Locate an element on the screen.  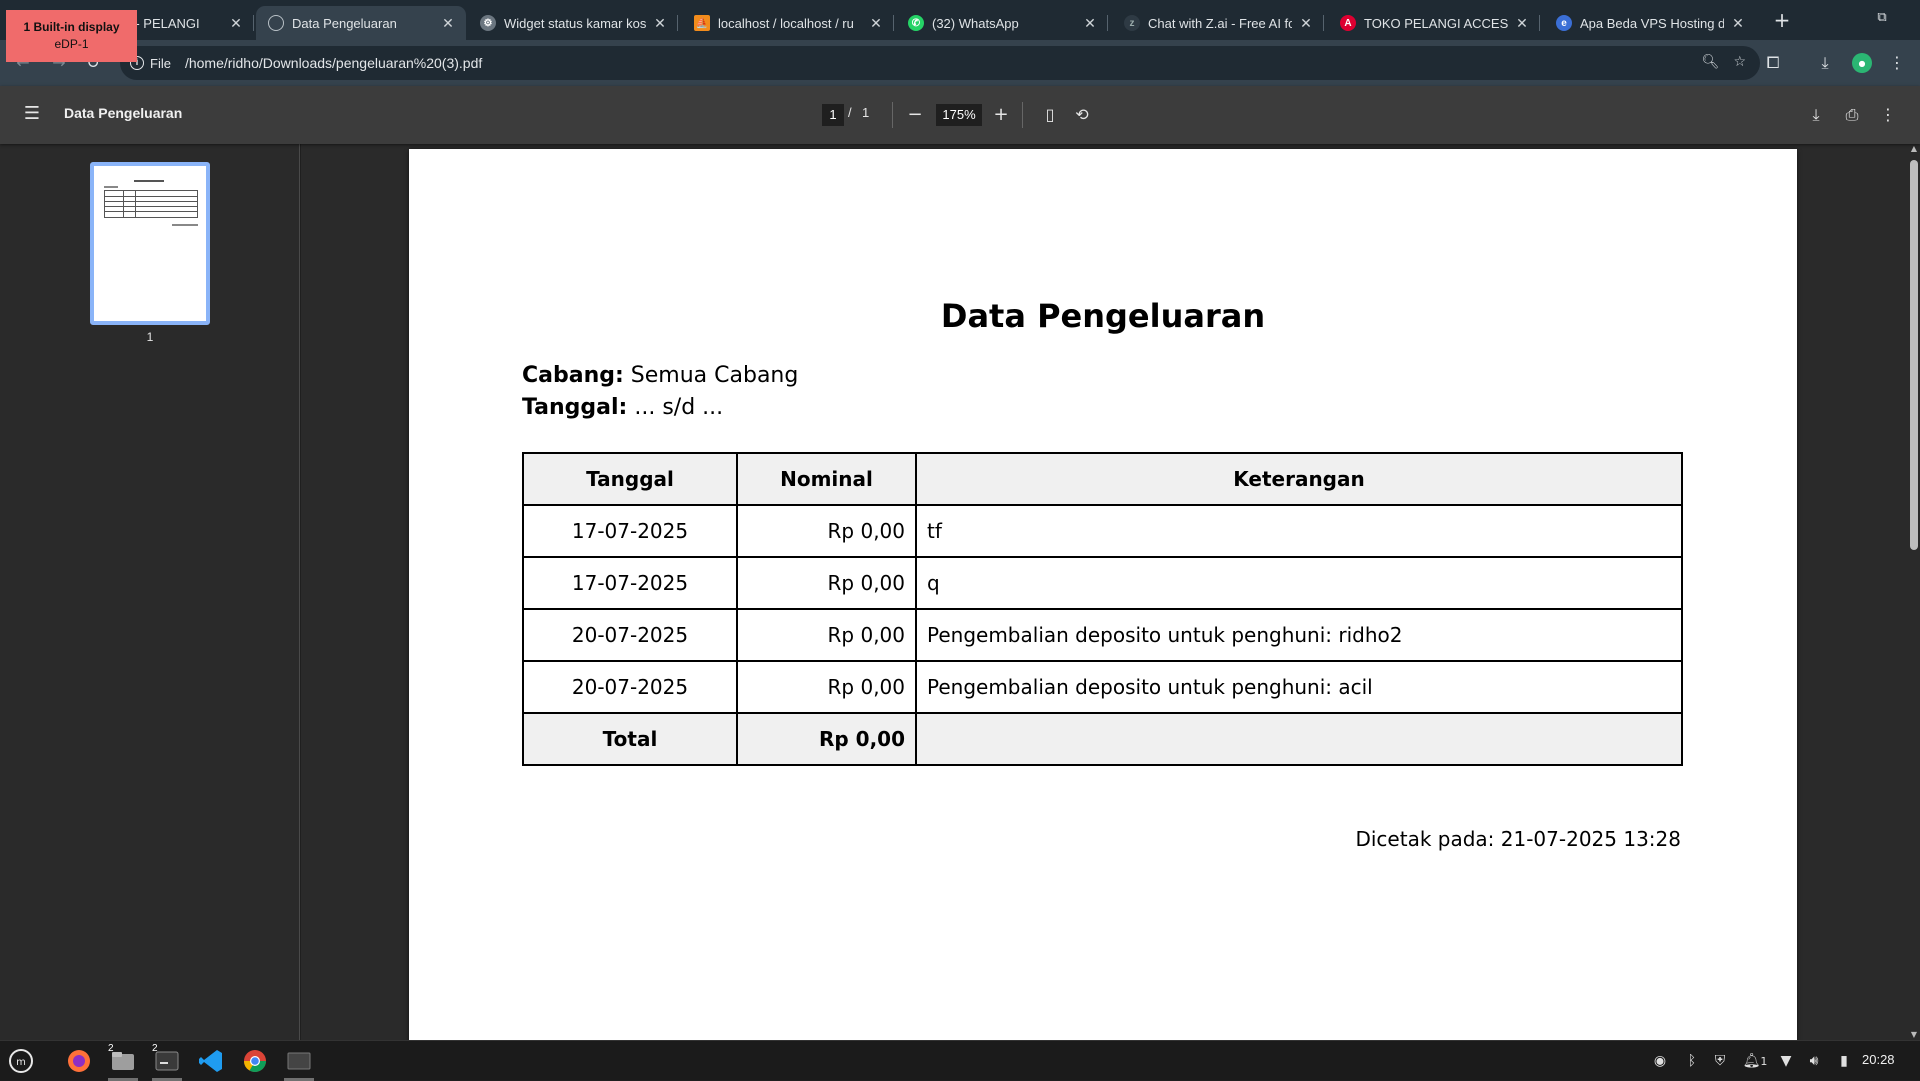
cell-keterangan: tf is located at coordinates (1299, 531).